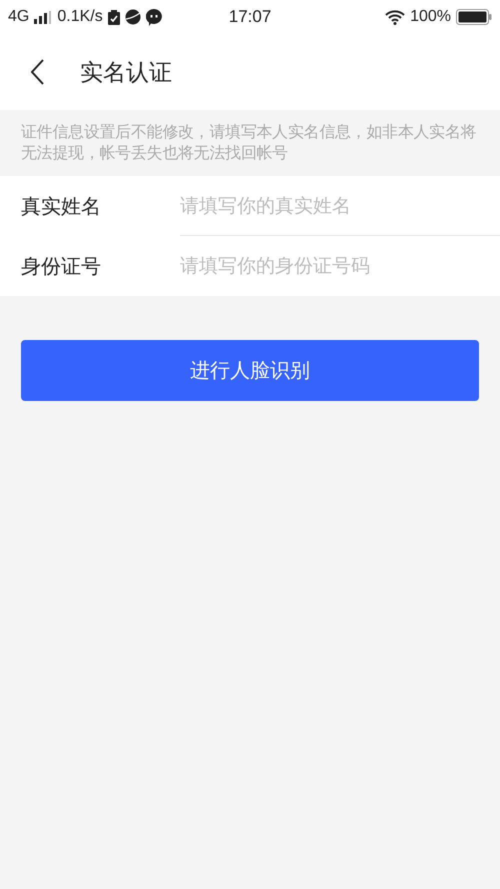 The height and width of the screenshot is (889, 500). I want to click on battery-percent: 100%, so click(431, 17).